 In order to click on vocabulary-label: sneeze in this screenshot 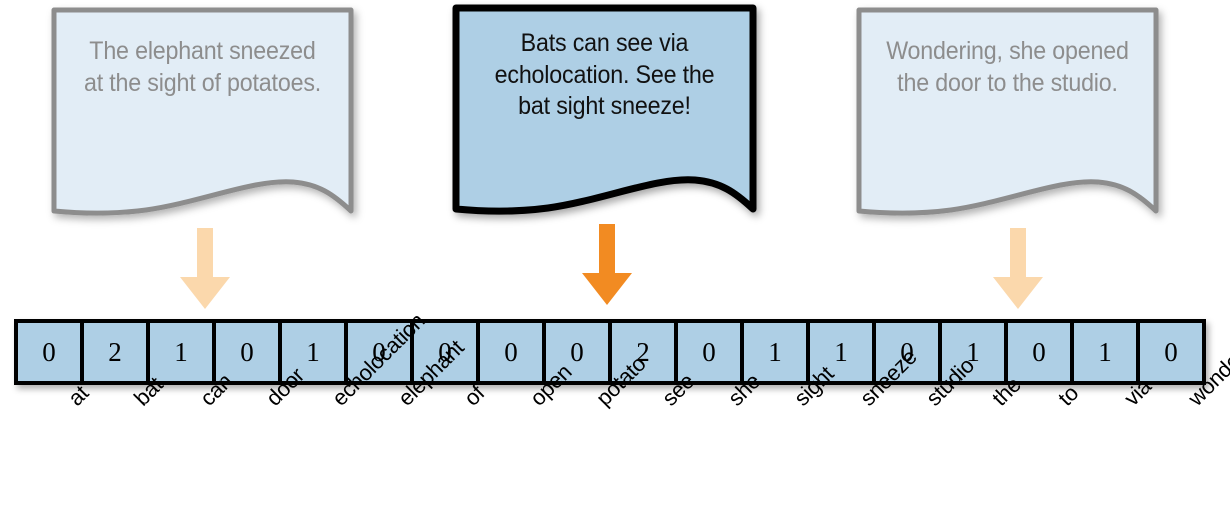, I will do `click(888, 377)`.